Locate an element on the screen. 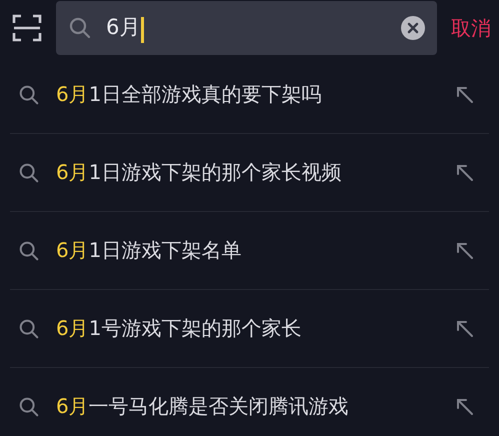  scan-icon is located at coordinates (27, 28).